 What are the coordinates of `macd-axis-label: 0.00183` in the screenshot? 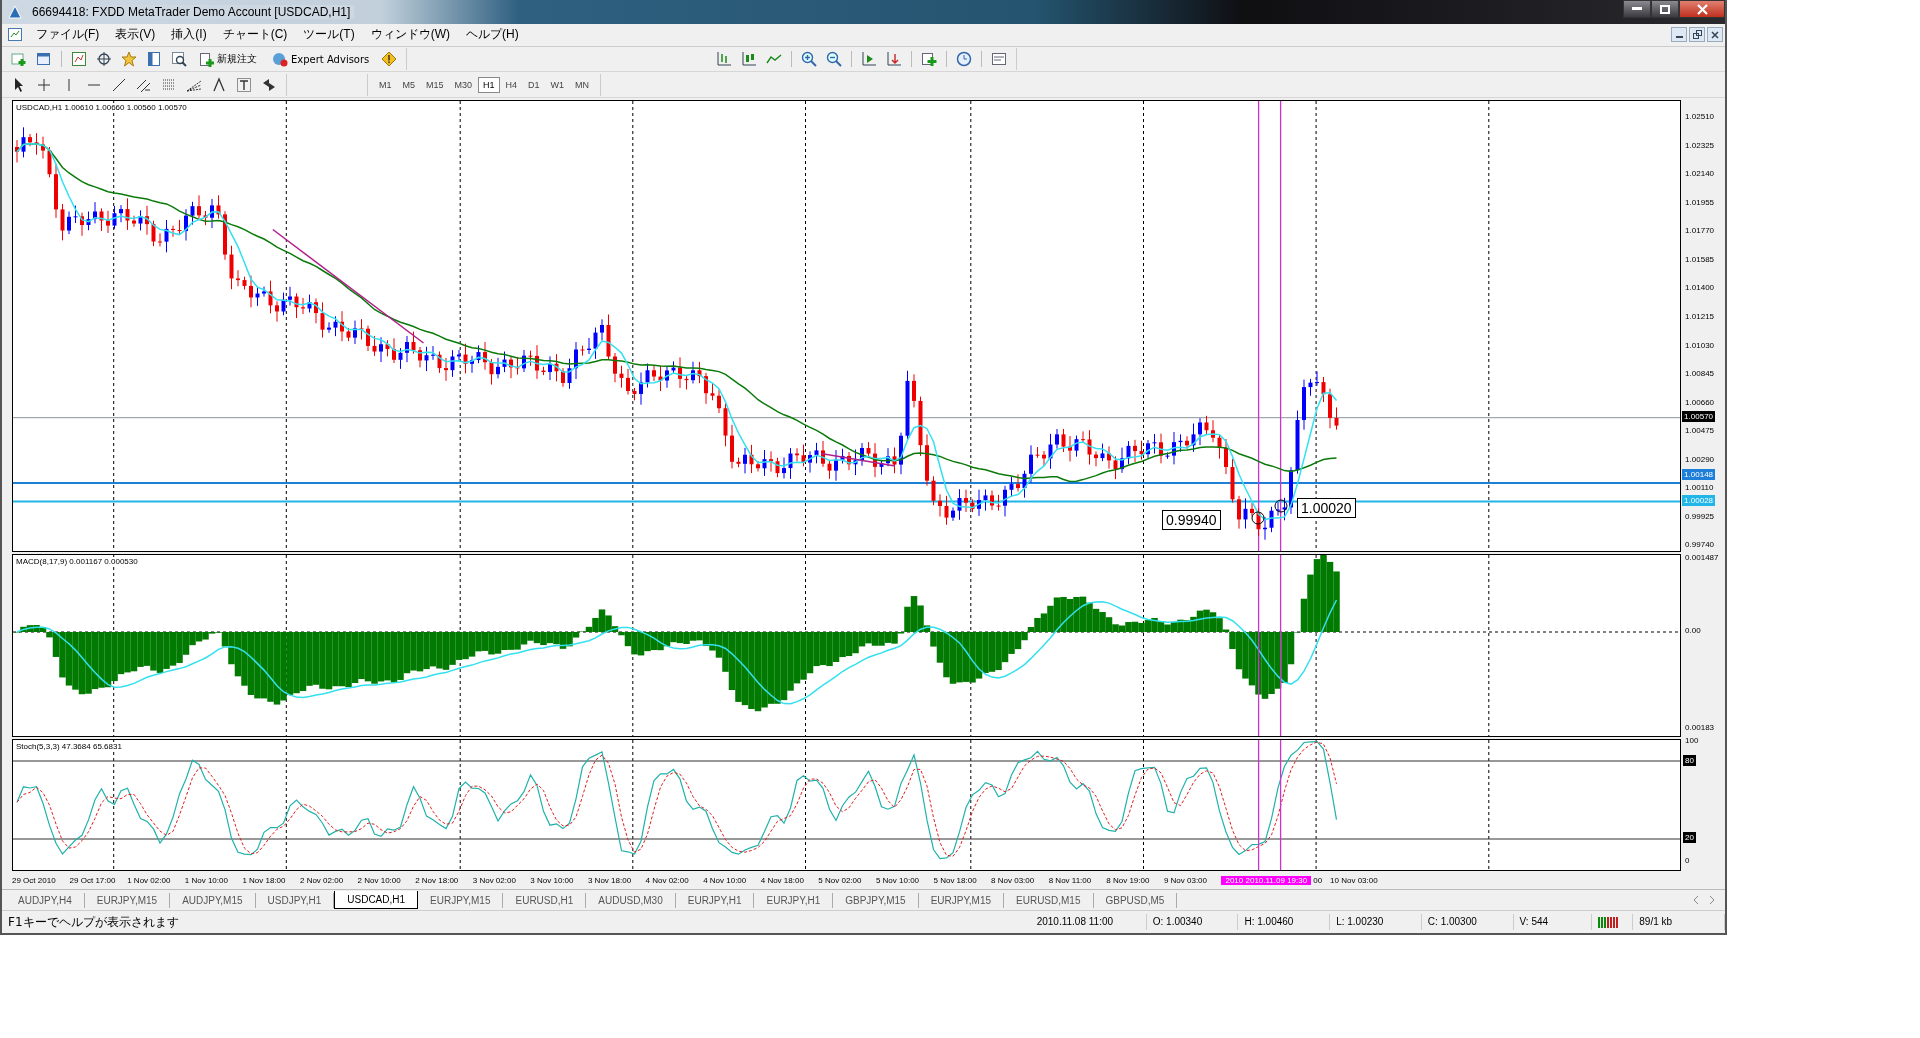 It's located at (1700, 728).